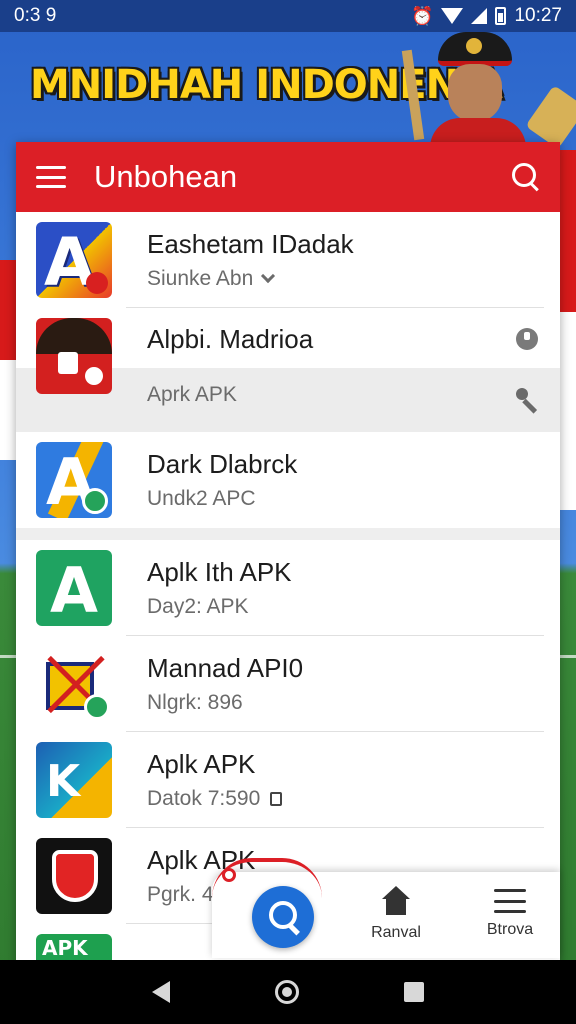 The height and width of the screenshot is (1024, 576). What do you see at coordinates (201, 764) in the screenshot?
I see `app-title: Aplk APK` at bounding box center [201, 764].